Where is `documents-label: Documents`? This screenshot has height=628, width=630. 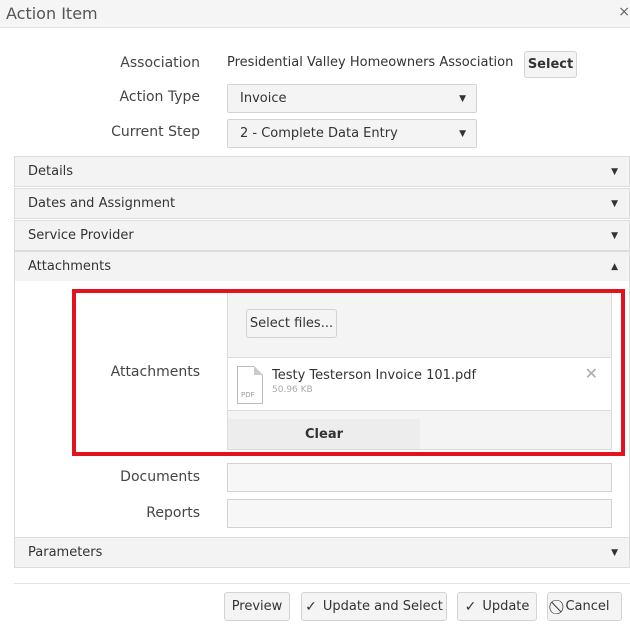
documents-label: Documents is located at coordinates (160, 477).